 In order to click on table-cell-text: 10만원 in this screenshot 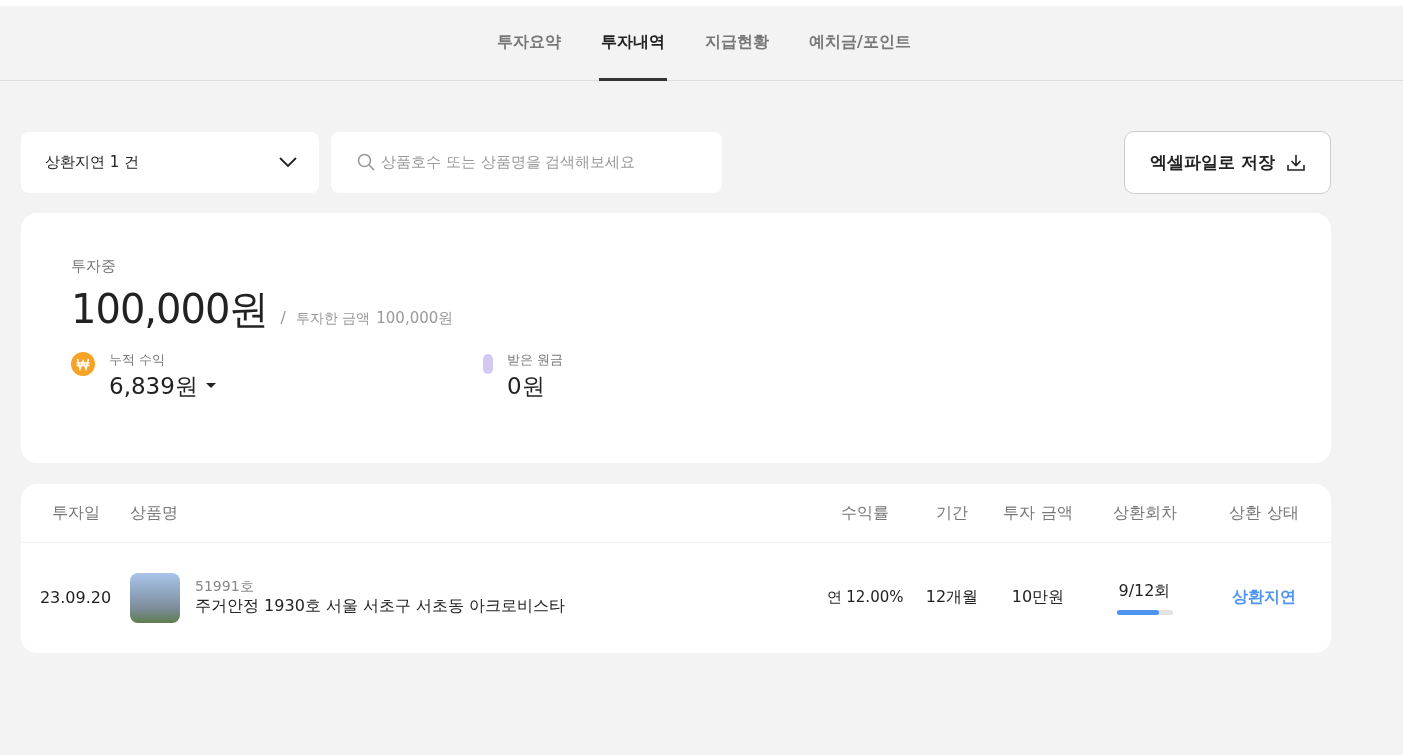, I will do `click(1038, 597)`.